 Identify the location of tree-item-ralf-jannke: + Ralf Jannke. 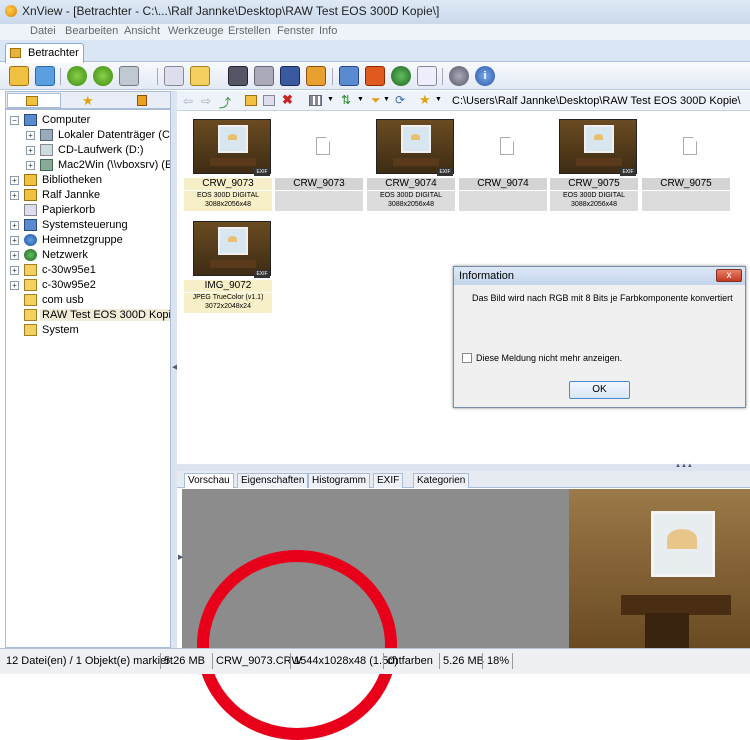
(88, 195).